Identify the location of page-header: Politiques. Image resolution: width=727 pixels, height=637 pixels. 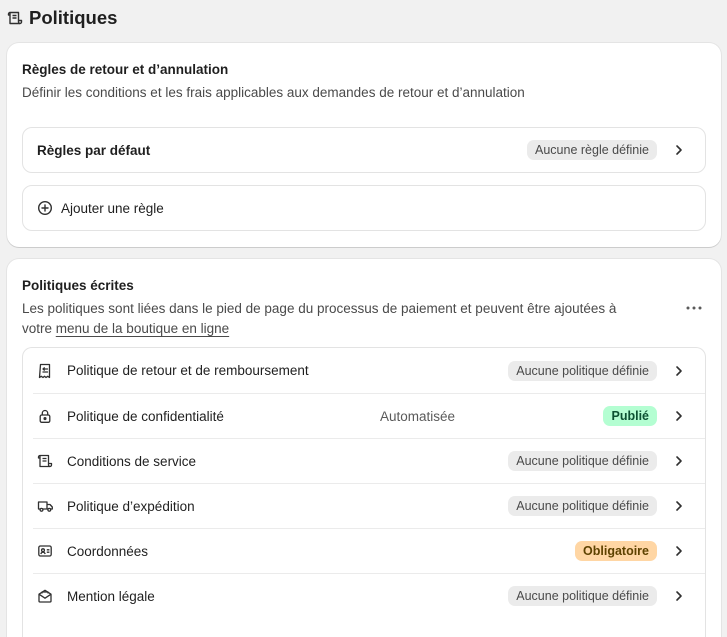
(62, 18).